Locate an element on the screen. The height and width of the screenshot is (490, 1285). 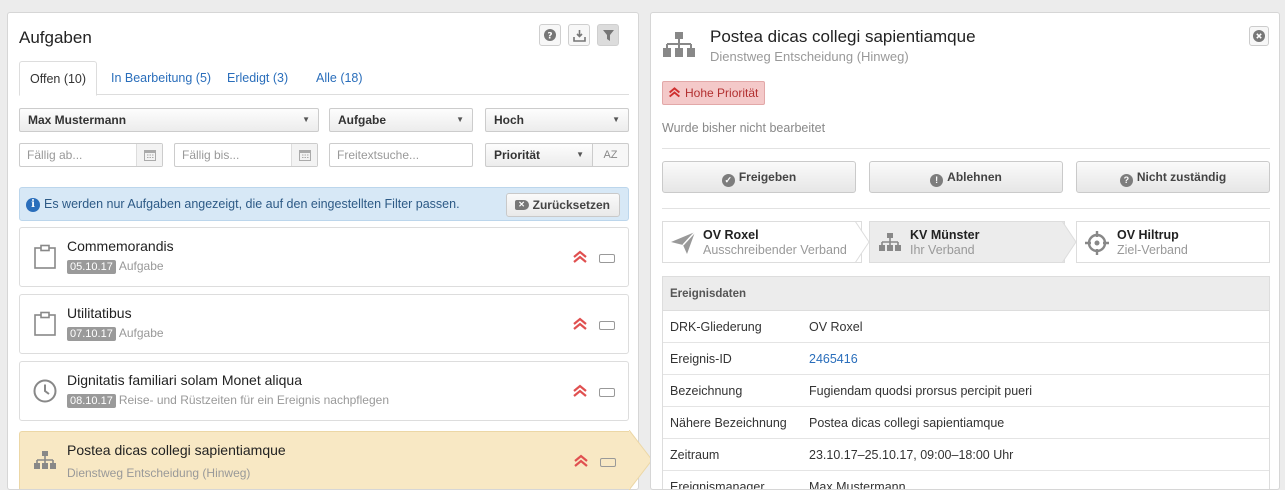
check-icon: ✓ is located at coordinates (728, 180).